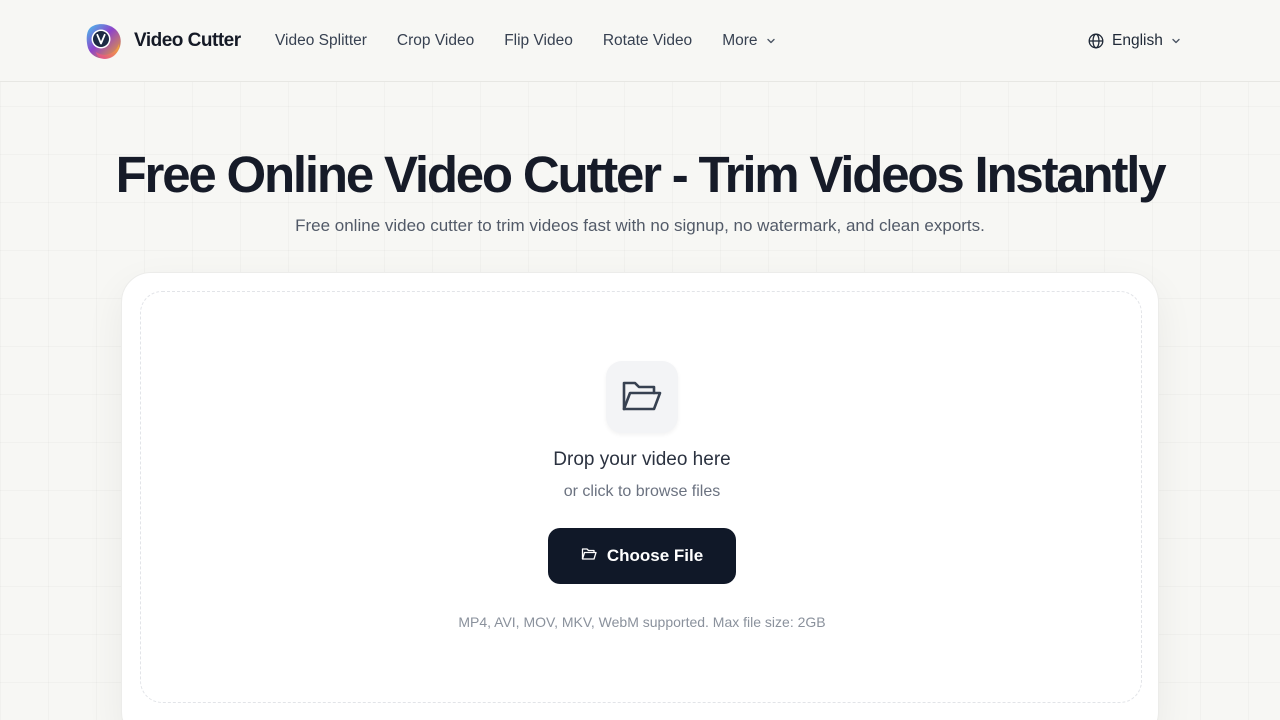  I want to click on nav-item-label: Video Splitter, so click(321, 40).